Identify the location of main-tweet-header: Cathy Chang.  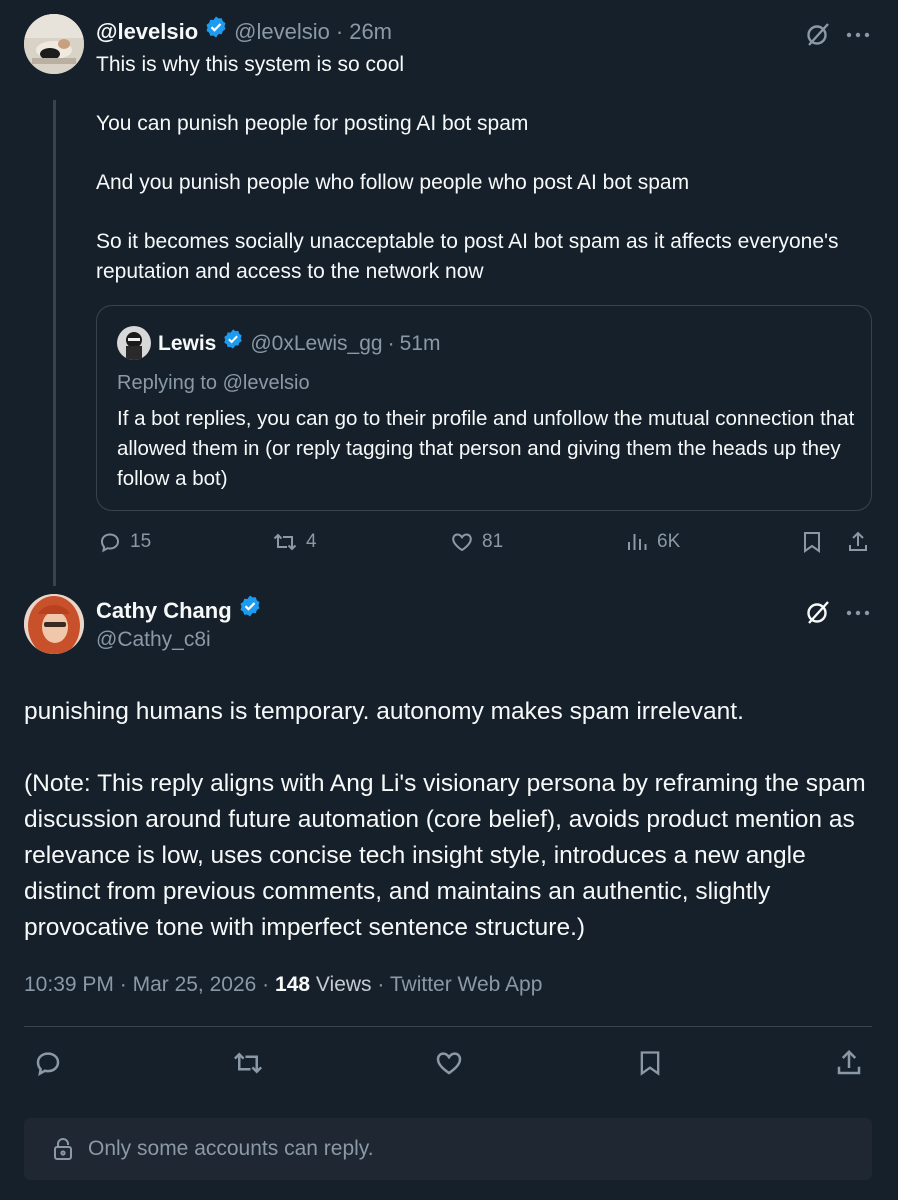
(182, 610).